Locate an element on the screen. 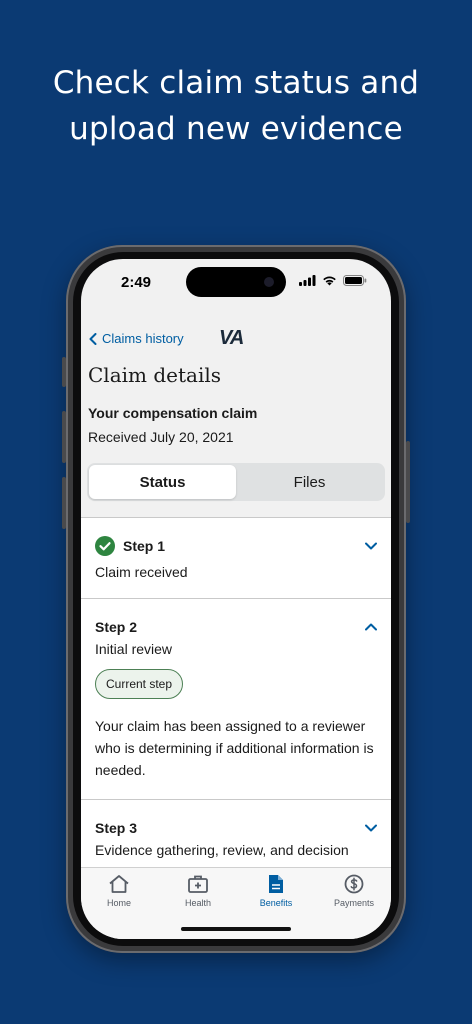 The image size is (472, 1024). step-1-subtitle: Claim received is located at coordinates (141, 572).